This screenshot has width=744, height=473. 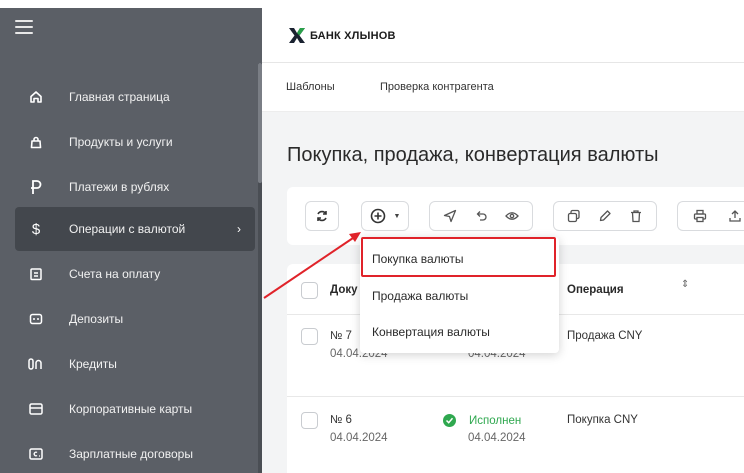 I want to click on sidebar-item-salary: Зарплатные договоры, so click(x=131, y=452).